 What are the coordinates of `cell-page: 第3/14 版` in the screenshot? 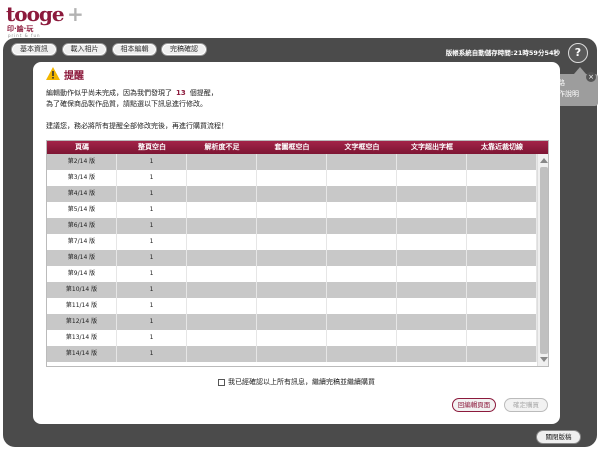 It's located at (82, 178).